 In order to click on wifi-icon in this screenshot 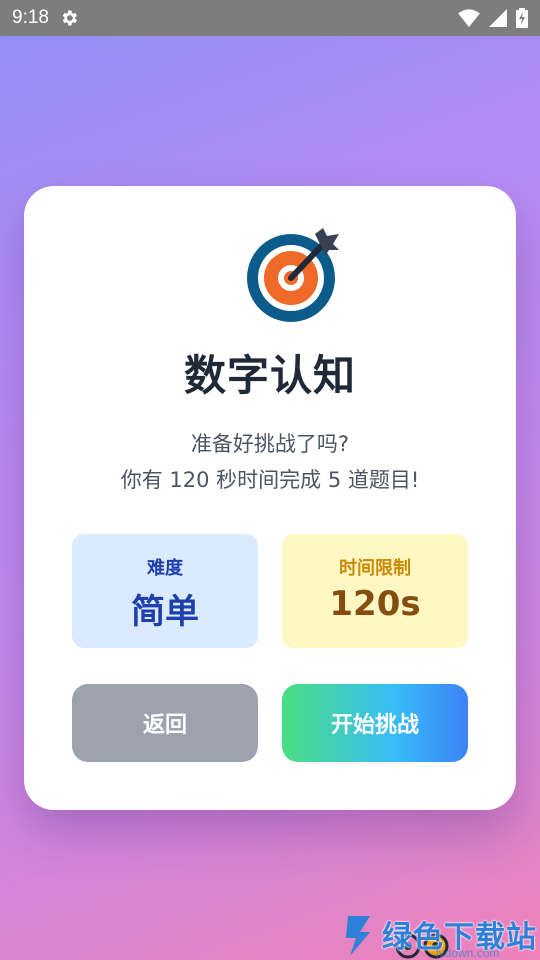, I will do `click(469, 18)`.